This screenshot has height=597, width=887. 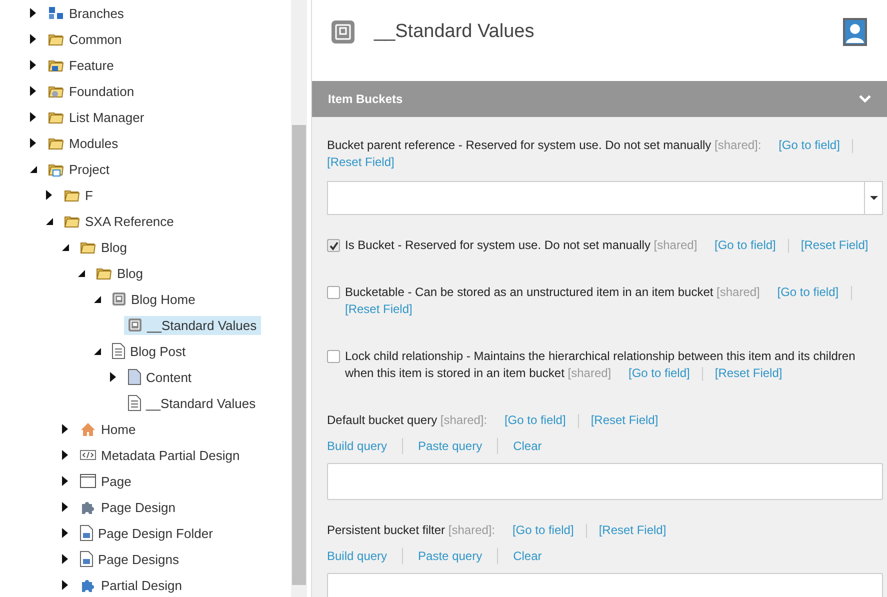 I want to click on field-label: Lock child relationship - Maintains the hierarchical relationship between this item and its children when this item is stored in an item bucket [shared] [Go to field] [Reset Field], so click(x=600, y=365).